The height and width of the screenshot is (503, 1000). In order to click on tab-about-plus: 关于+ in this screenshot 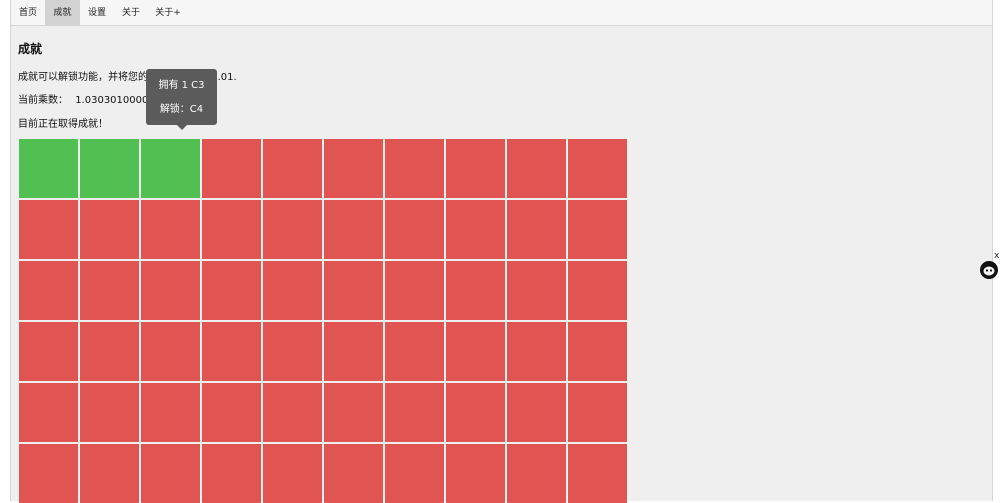, I will do `click(168, 13)`.